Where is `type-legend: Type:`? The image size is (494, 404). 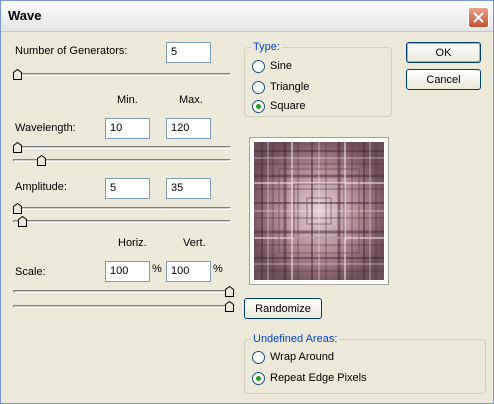 type-legend: Type: is located at coordinates (266, 47).